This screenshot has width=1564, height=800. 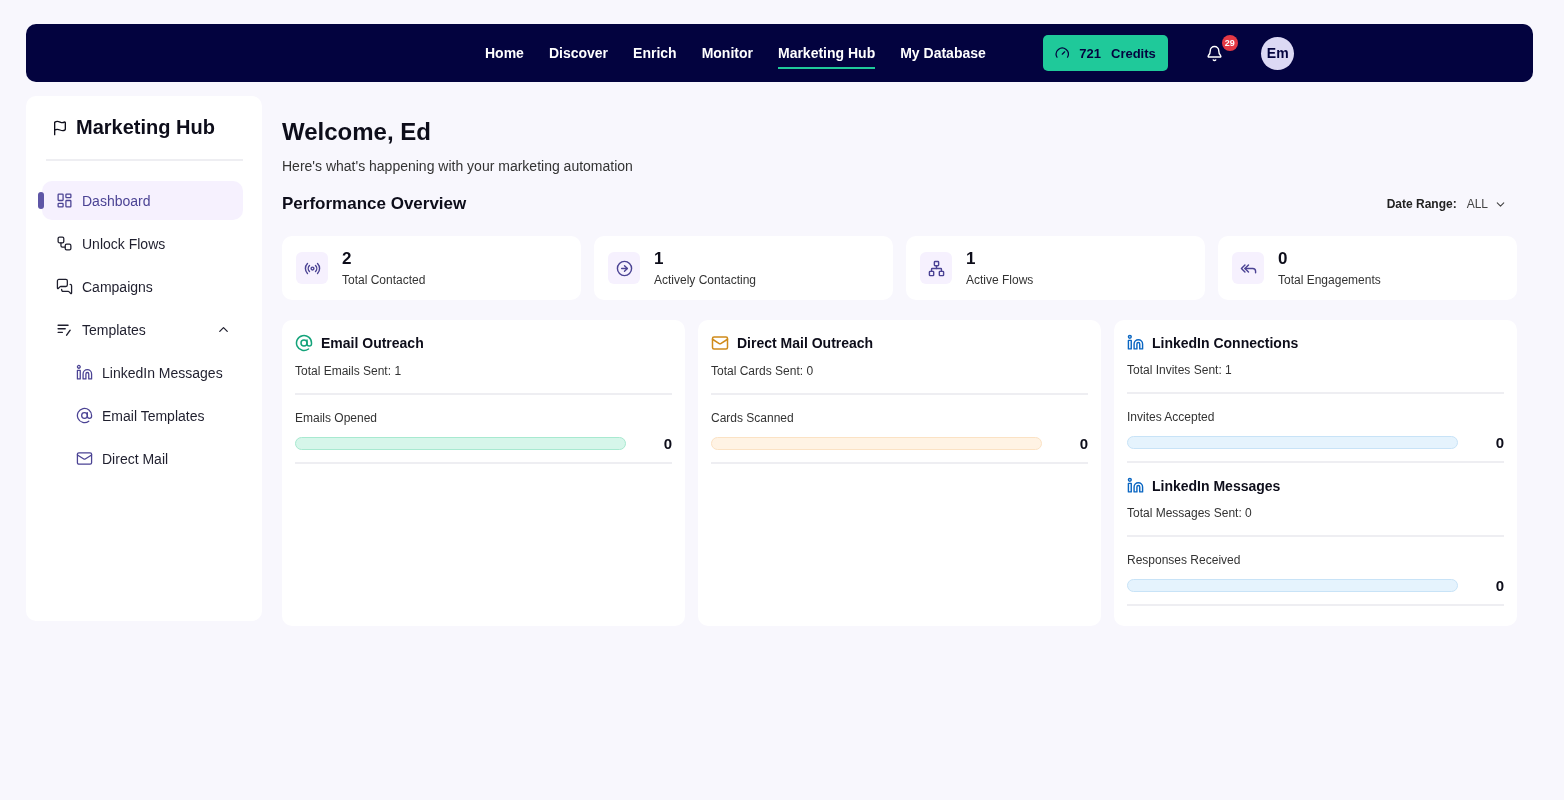 I want to click on notifications-button, so click(x=1214, y=53).